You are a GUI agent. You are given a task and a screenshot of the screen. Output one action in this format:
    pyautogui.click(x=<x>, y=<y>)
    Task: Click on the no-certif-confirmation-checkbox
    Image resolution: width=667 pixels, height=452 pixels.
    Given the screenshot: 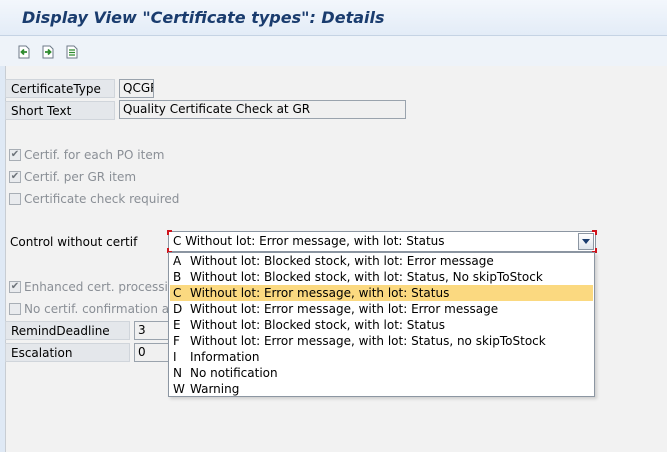 What is the action you would take?
    pyautogui.click(x=15, y=309)
    